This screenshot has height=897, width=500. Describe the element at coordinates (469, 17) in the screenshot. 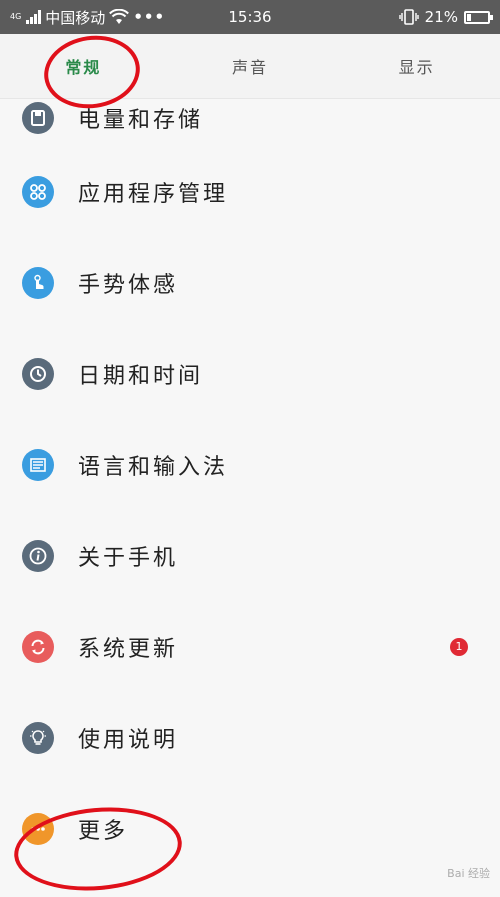

I see `battery-fill` at that location.